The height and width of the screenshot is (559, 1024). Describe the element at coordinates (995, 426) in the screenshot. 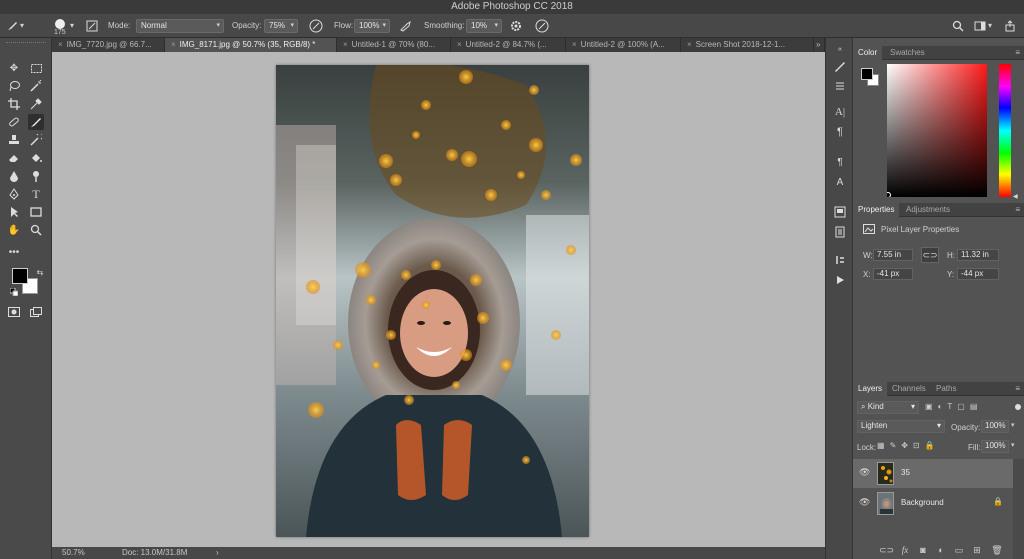

I see `layer-opacity-field: 100%` at that location.